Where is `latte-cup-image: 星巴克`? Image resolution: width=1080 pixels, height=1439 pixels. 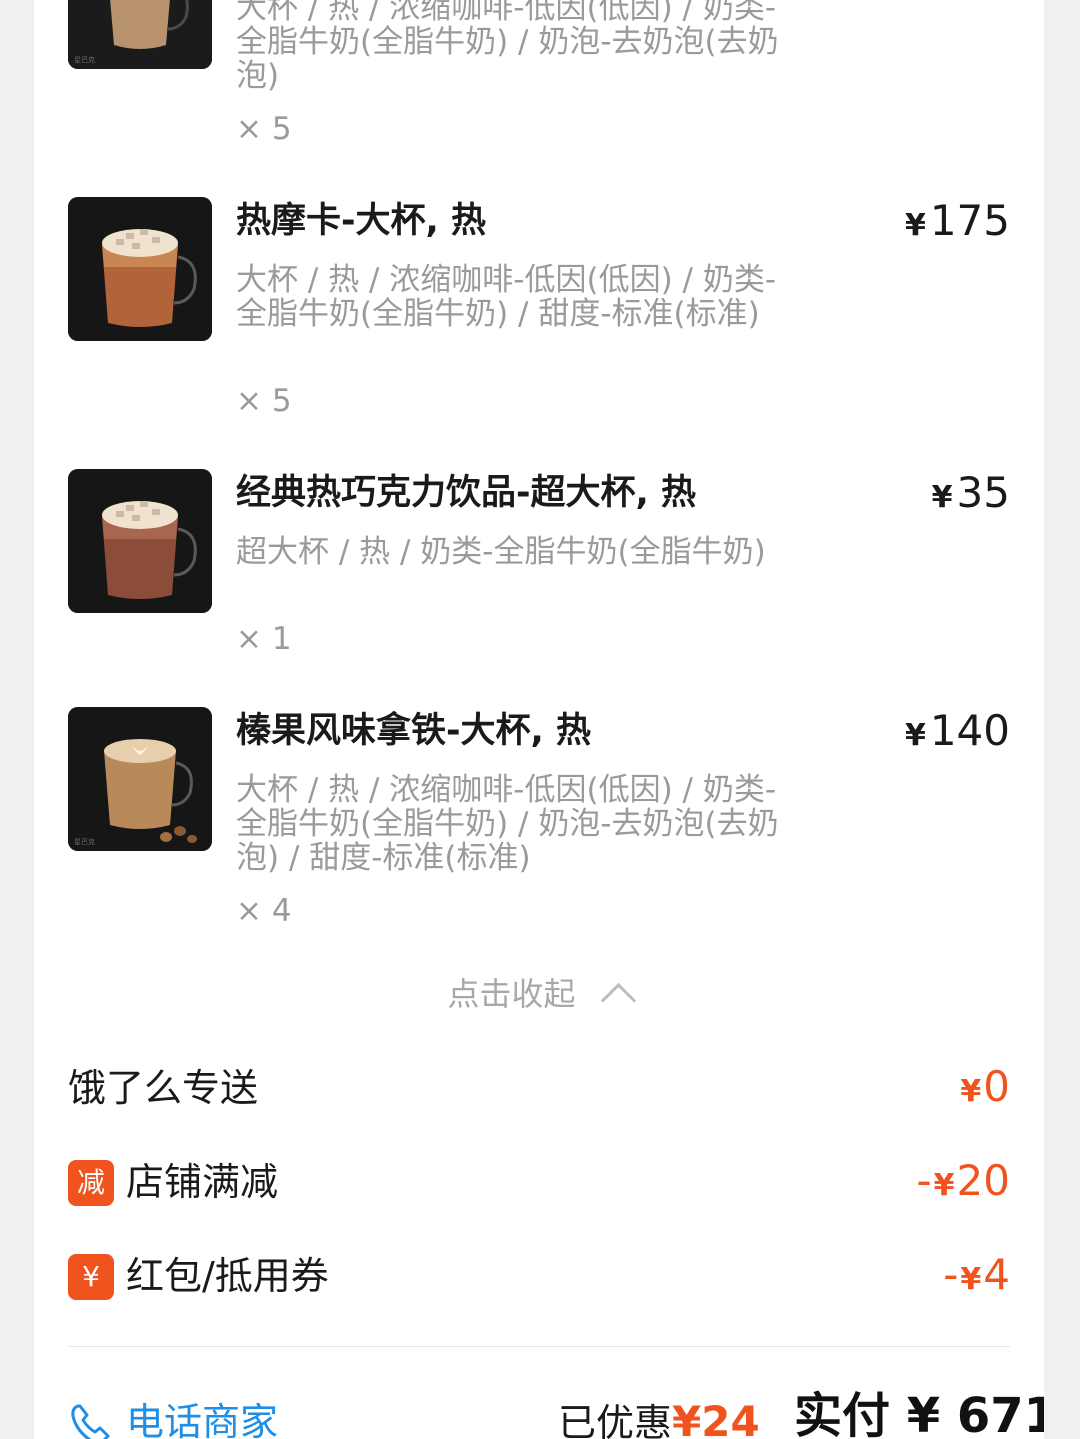
latte-cup-image: 星巴克 is located at coordinates (140, 34).